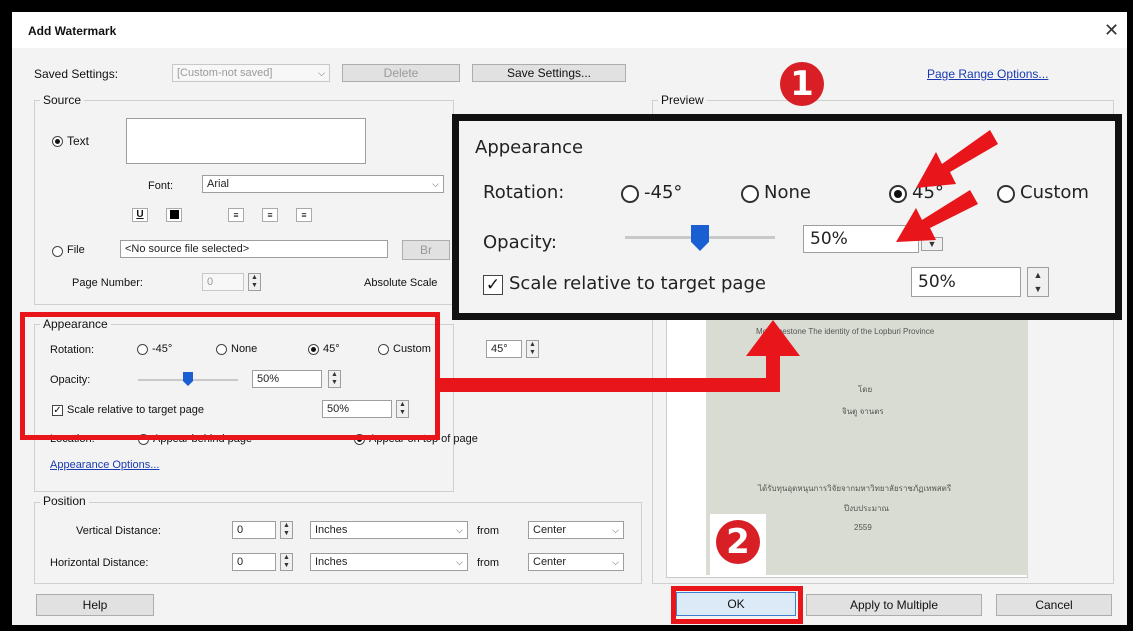 The height and width of the screenshot is (631, 1133). I want to click on page-number-label: Page Number:, so click(107, 283).